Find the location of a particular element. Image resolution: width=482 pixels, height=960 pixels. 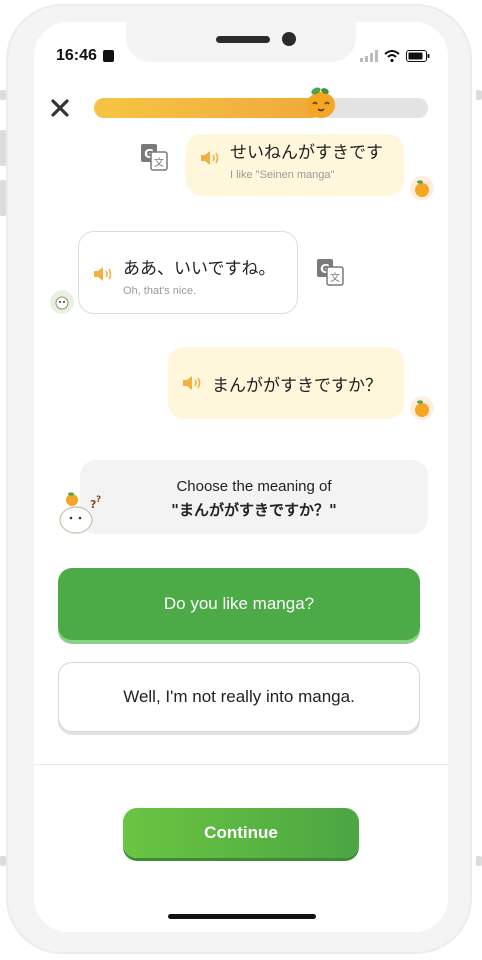

user-avatar-icon is located at coordinates (62, 302).